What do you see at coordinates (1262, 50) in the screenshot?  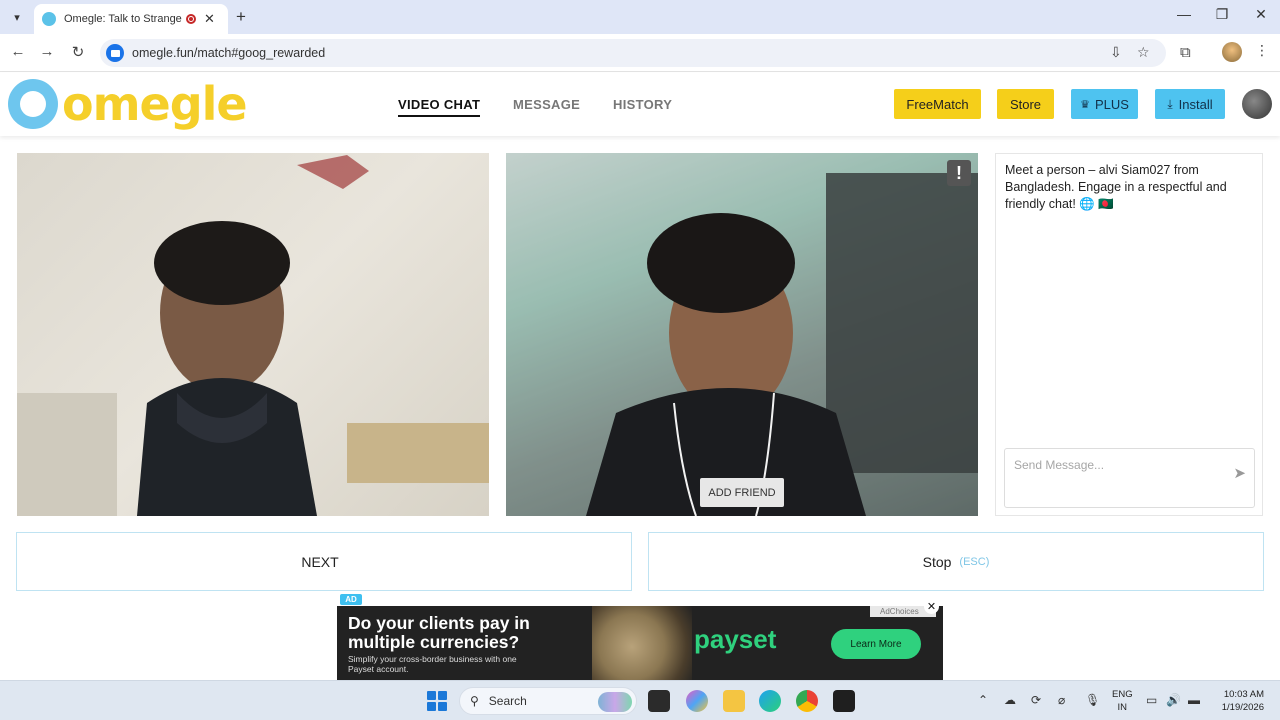 I see `browser-menu-icon: ⋮` at bounding box center [1262, 50].